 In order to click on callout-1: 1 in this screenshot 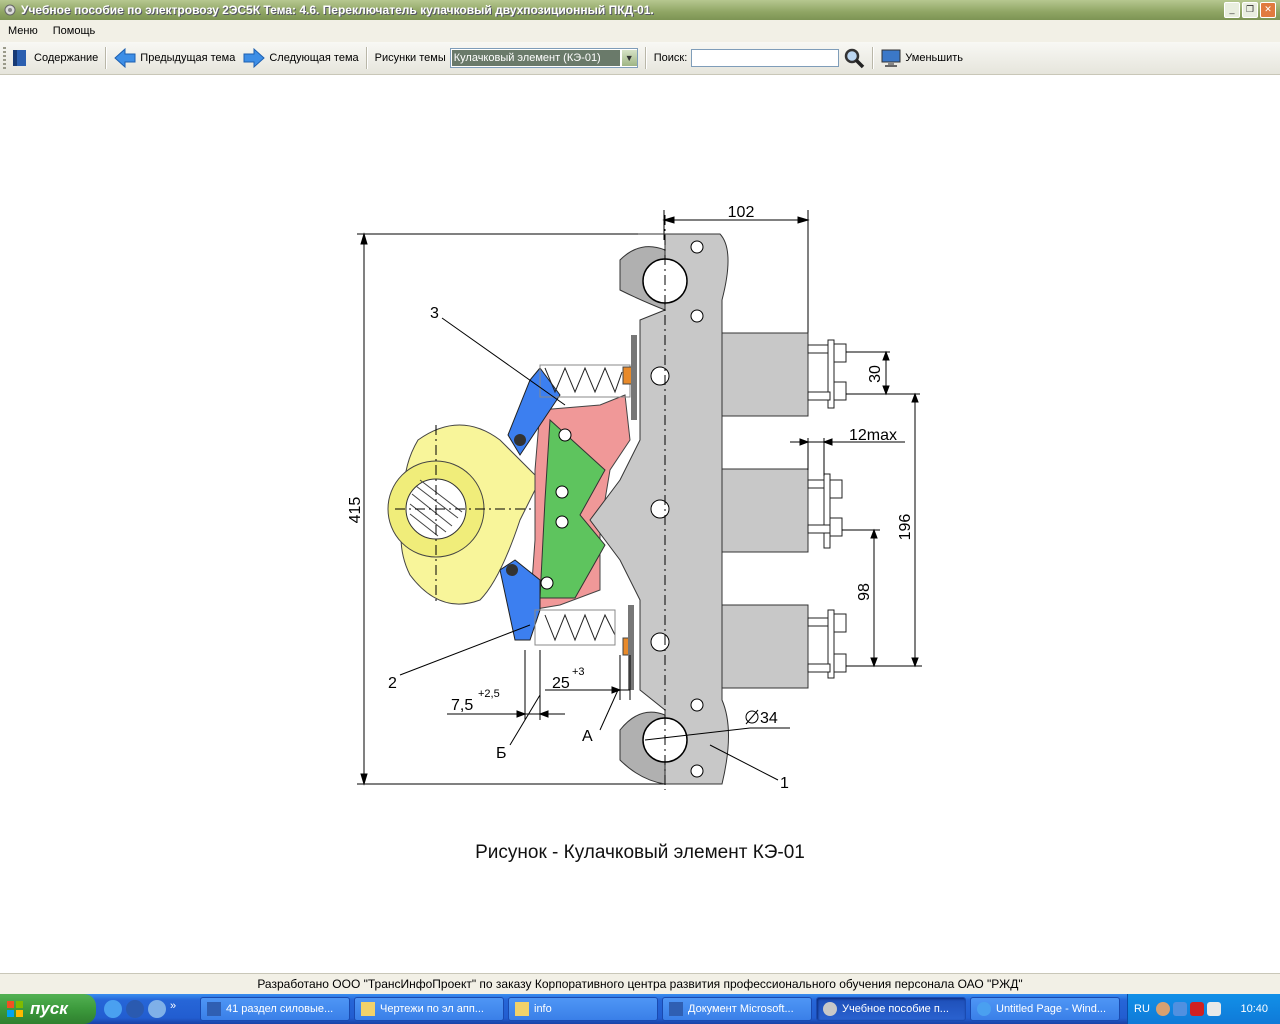, I will do `click(784, 783)`.